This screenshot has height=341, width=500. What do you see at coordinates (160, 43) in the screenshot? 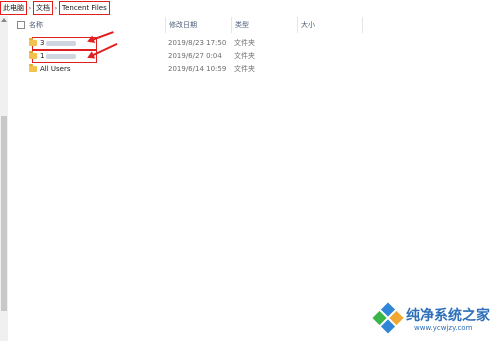
I see `file-row: 3 2019/8/23 17:50 文件夹` at bounding box center [160, 43].